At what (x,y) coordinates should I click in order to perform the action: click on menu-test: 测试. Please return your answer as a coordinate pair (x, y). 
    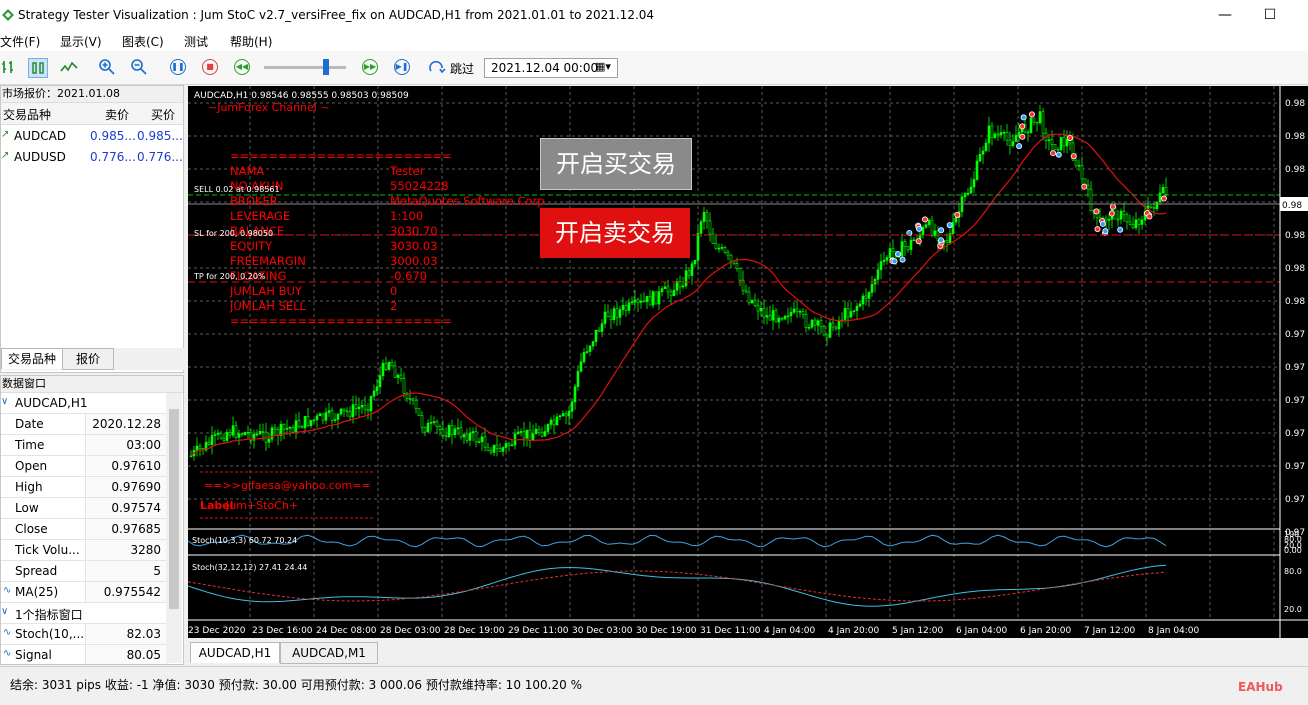
    Looking at the image, I should click on (196, 41).